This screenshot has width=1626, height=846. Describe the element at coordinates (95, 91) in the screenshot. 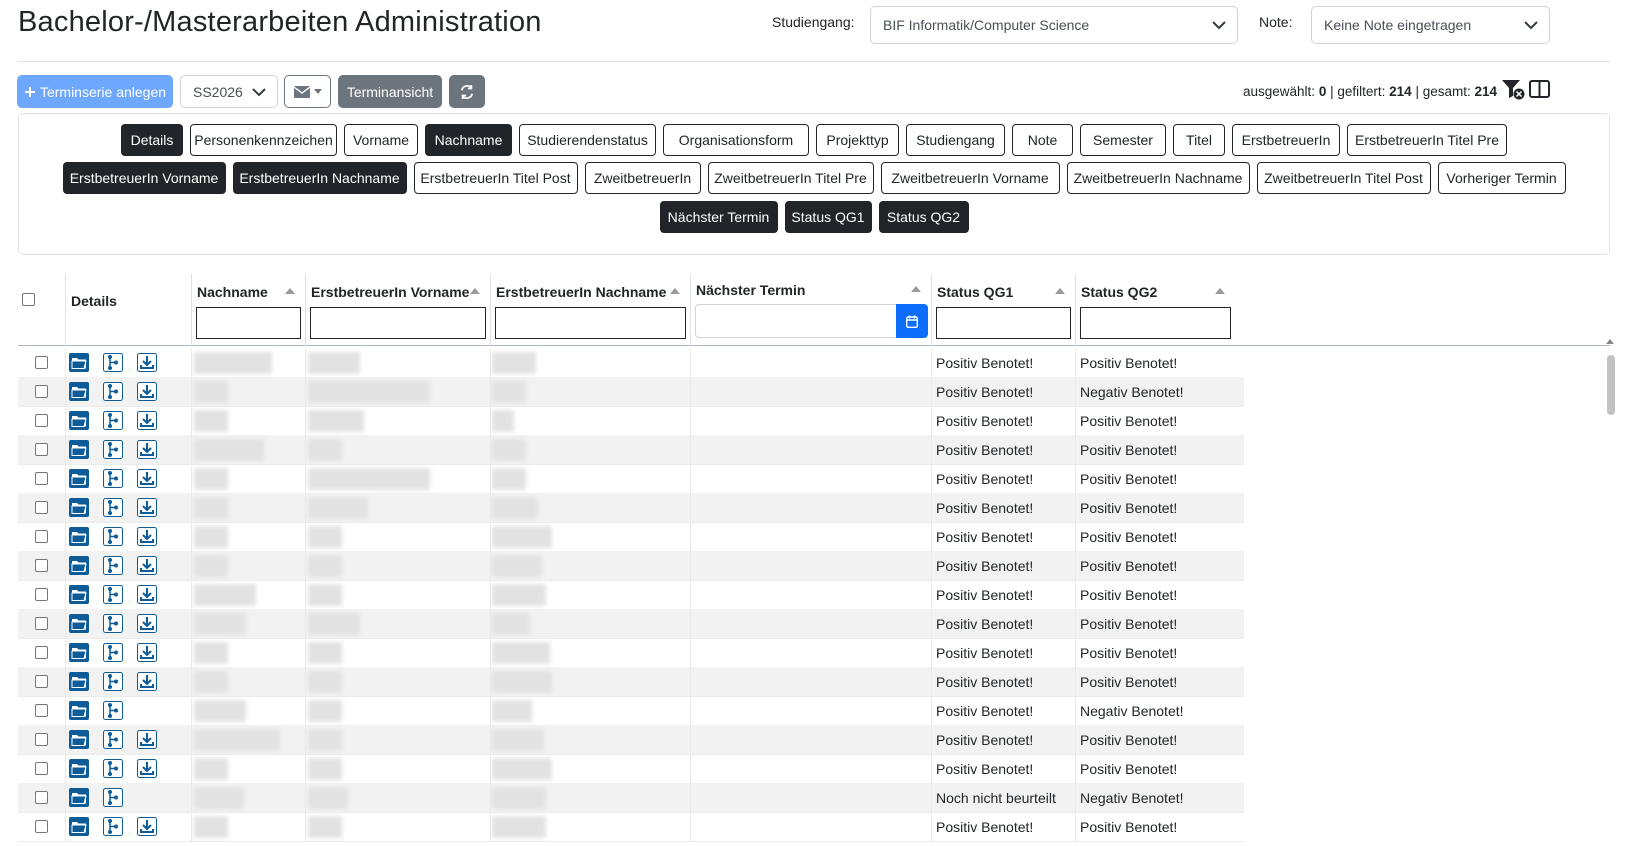

I see `add-terminserie-button: Terminserie anlegen` at that location.